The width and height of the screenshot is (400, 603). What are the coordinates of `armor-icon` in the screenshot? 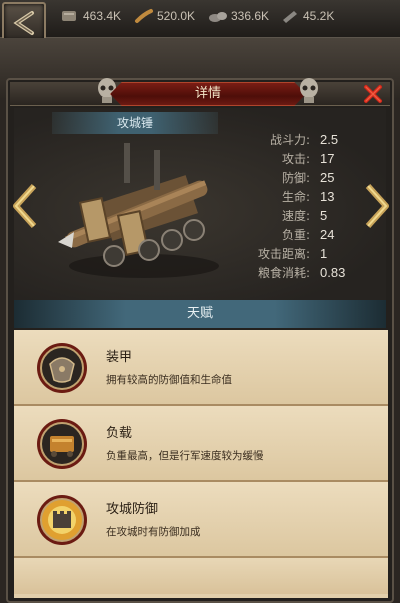 It's located at (62, 368).